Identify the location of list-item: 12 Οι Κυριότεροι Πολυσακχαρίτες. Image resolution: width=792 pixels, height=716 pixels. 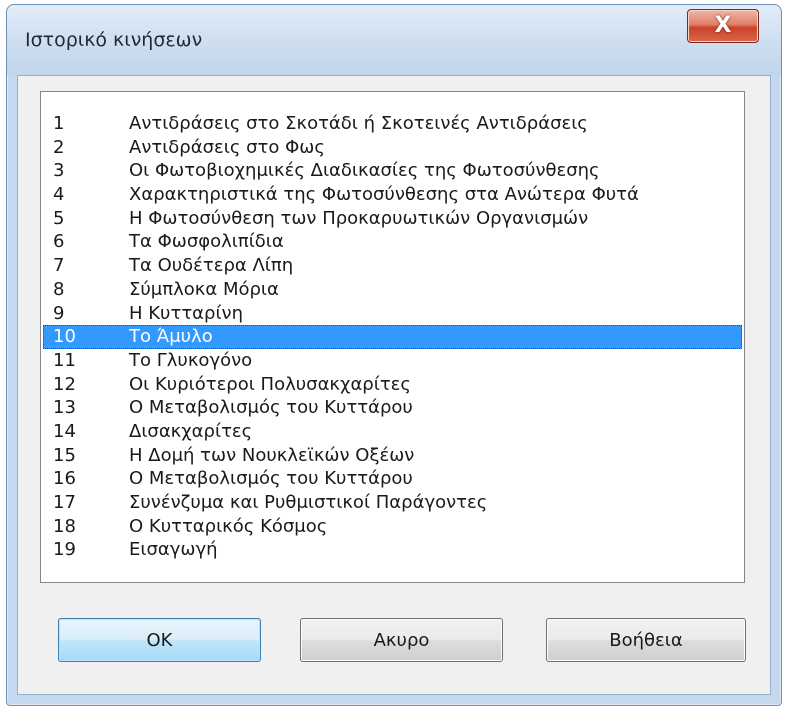
(392, 385).